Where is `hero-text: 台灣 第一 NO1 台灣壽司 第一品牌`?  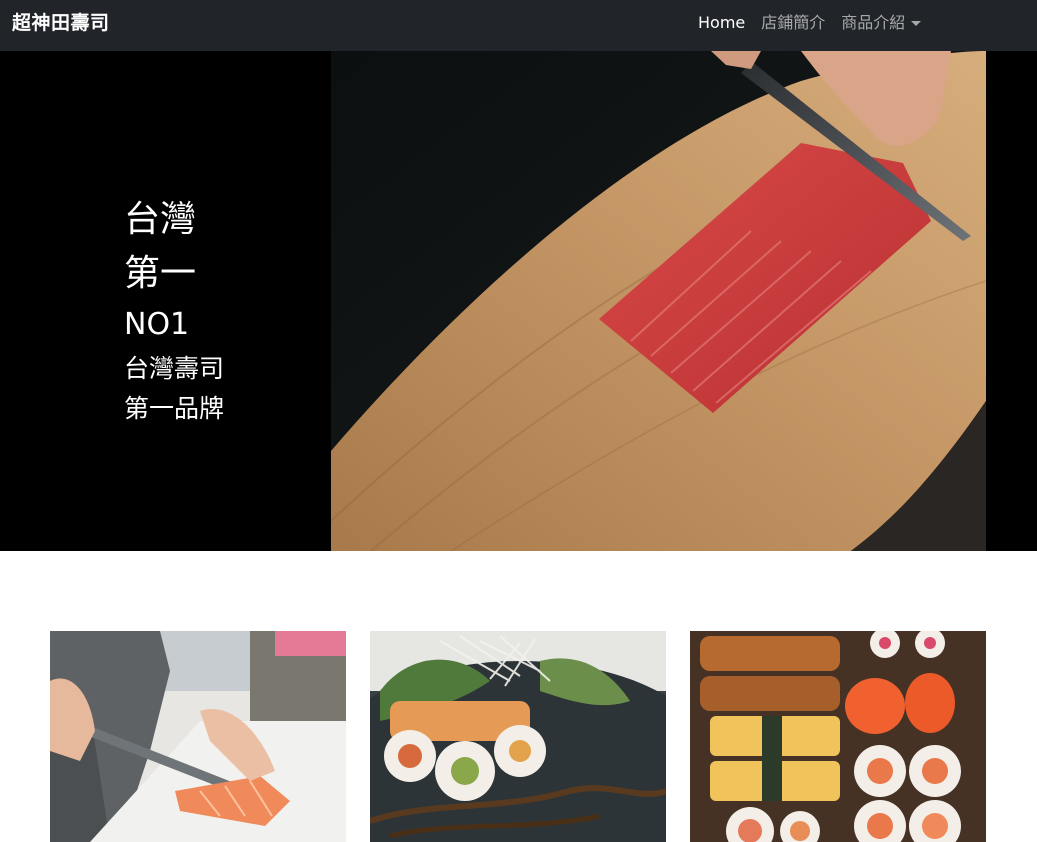
hero-text: 台灣 第一 NO1 台灣壽司 第一品牌 is located at coordinates (174, 311).